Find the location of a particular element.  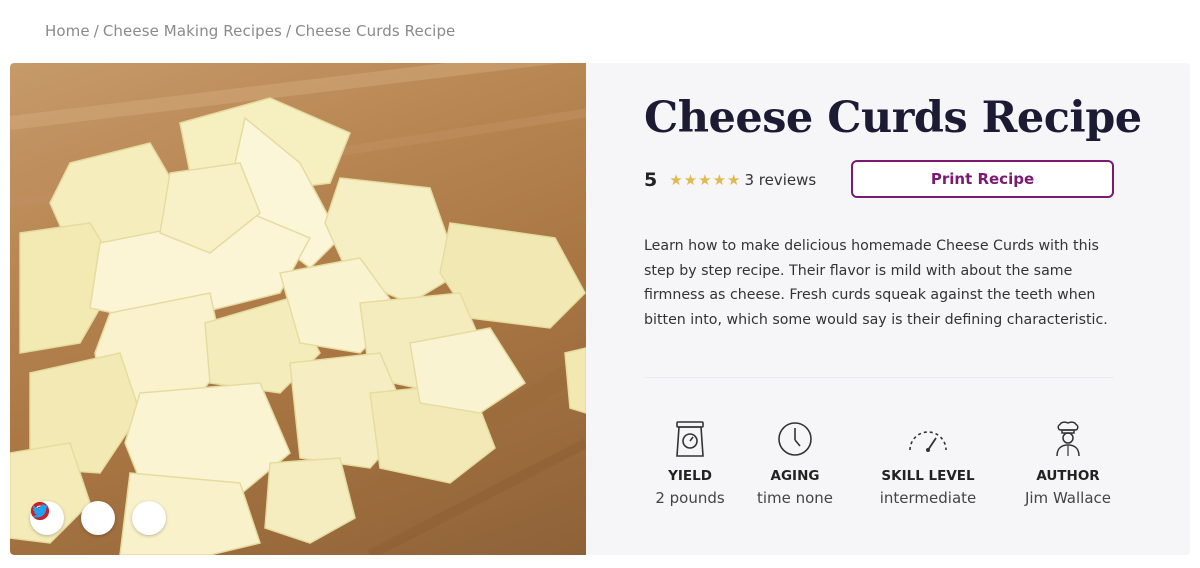

scale-icon is located at coordinates (690, 439).